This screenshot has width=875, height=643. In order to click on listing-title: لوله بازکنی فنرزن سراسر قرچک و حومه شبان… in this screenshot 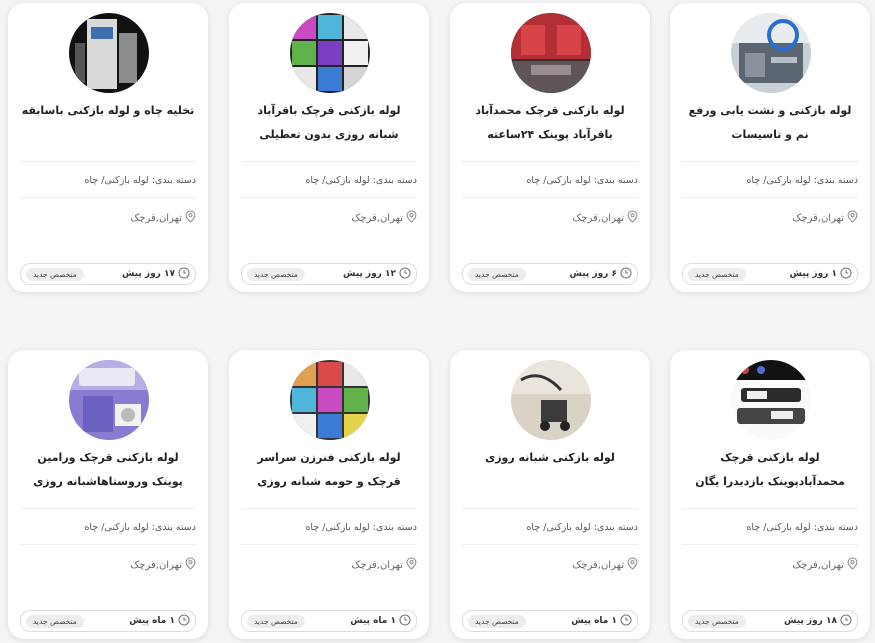, I will do `click(329, 474)`.